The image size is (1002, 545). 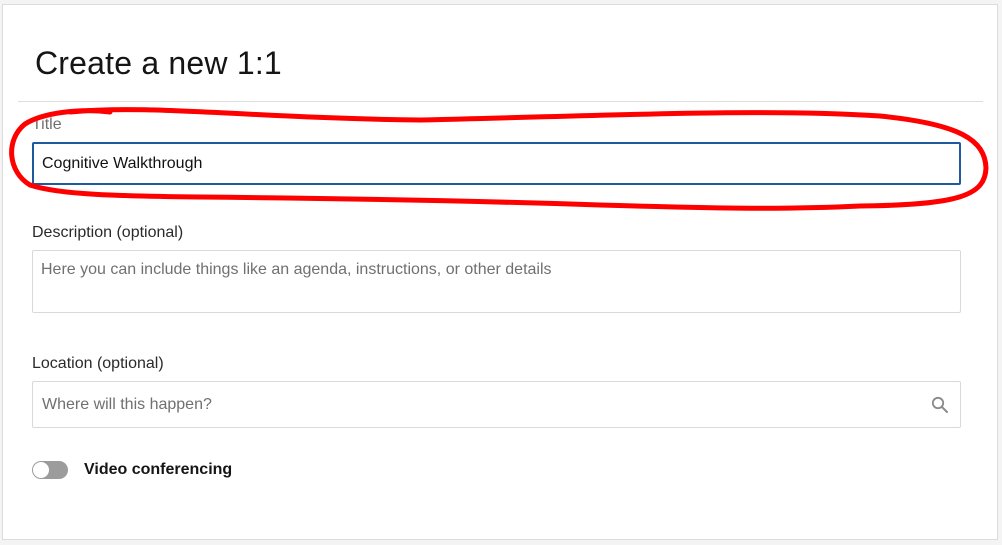 What do you see at coordinates (47, 124) in the screenshot?
I see `title-label: Title` at bounding box center [47, 124].